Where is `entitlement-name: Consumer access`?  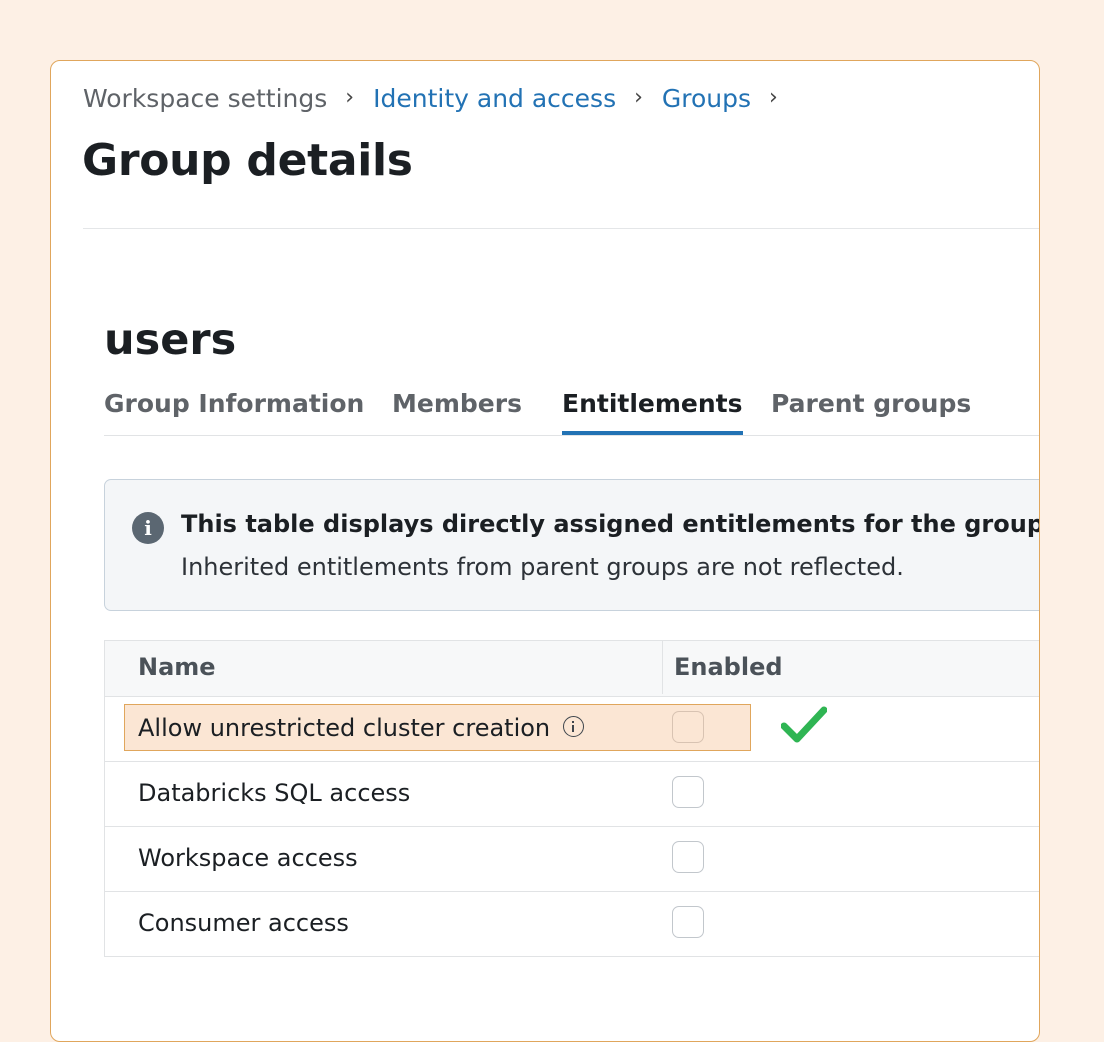 entitlement-name: Consumer access is located at coordinates (243, 923).